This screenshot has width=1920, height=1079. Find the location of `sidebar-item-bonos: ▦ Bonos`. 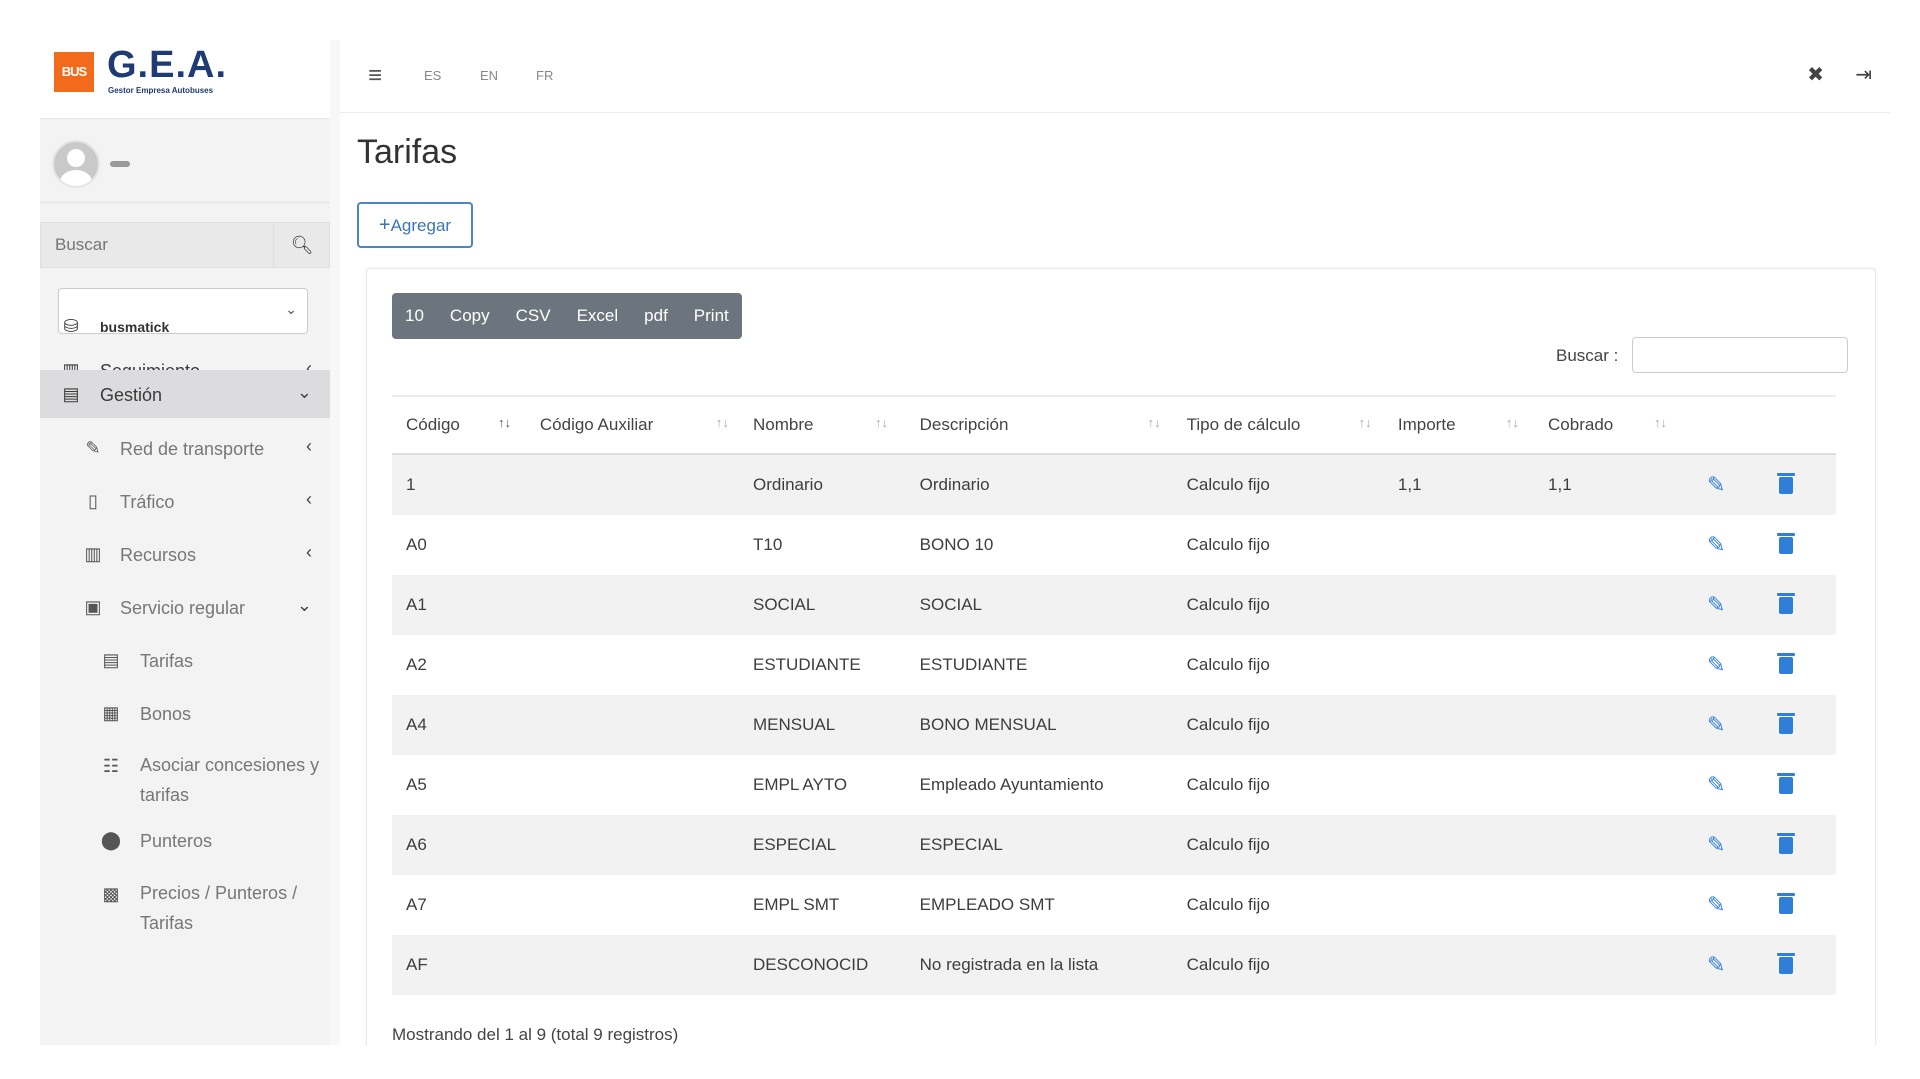

sidebar-item-bonos: ▦ Bonos is located at coordinates (185, 713).